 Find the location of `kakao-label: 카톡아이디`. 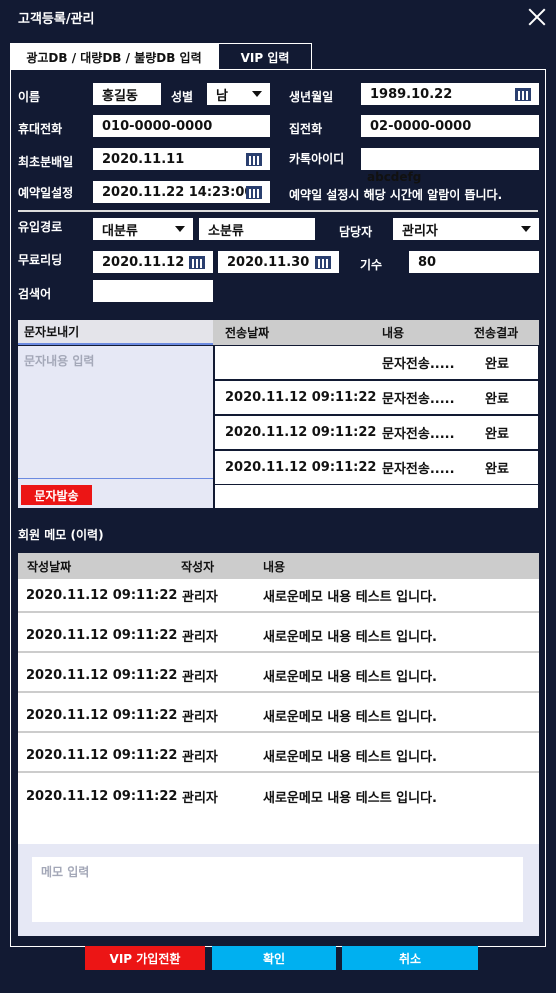

kakao-label: 카톡아이디 is located at coordinates (317, 159).